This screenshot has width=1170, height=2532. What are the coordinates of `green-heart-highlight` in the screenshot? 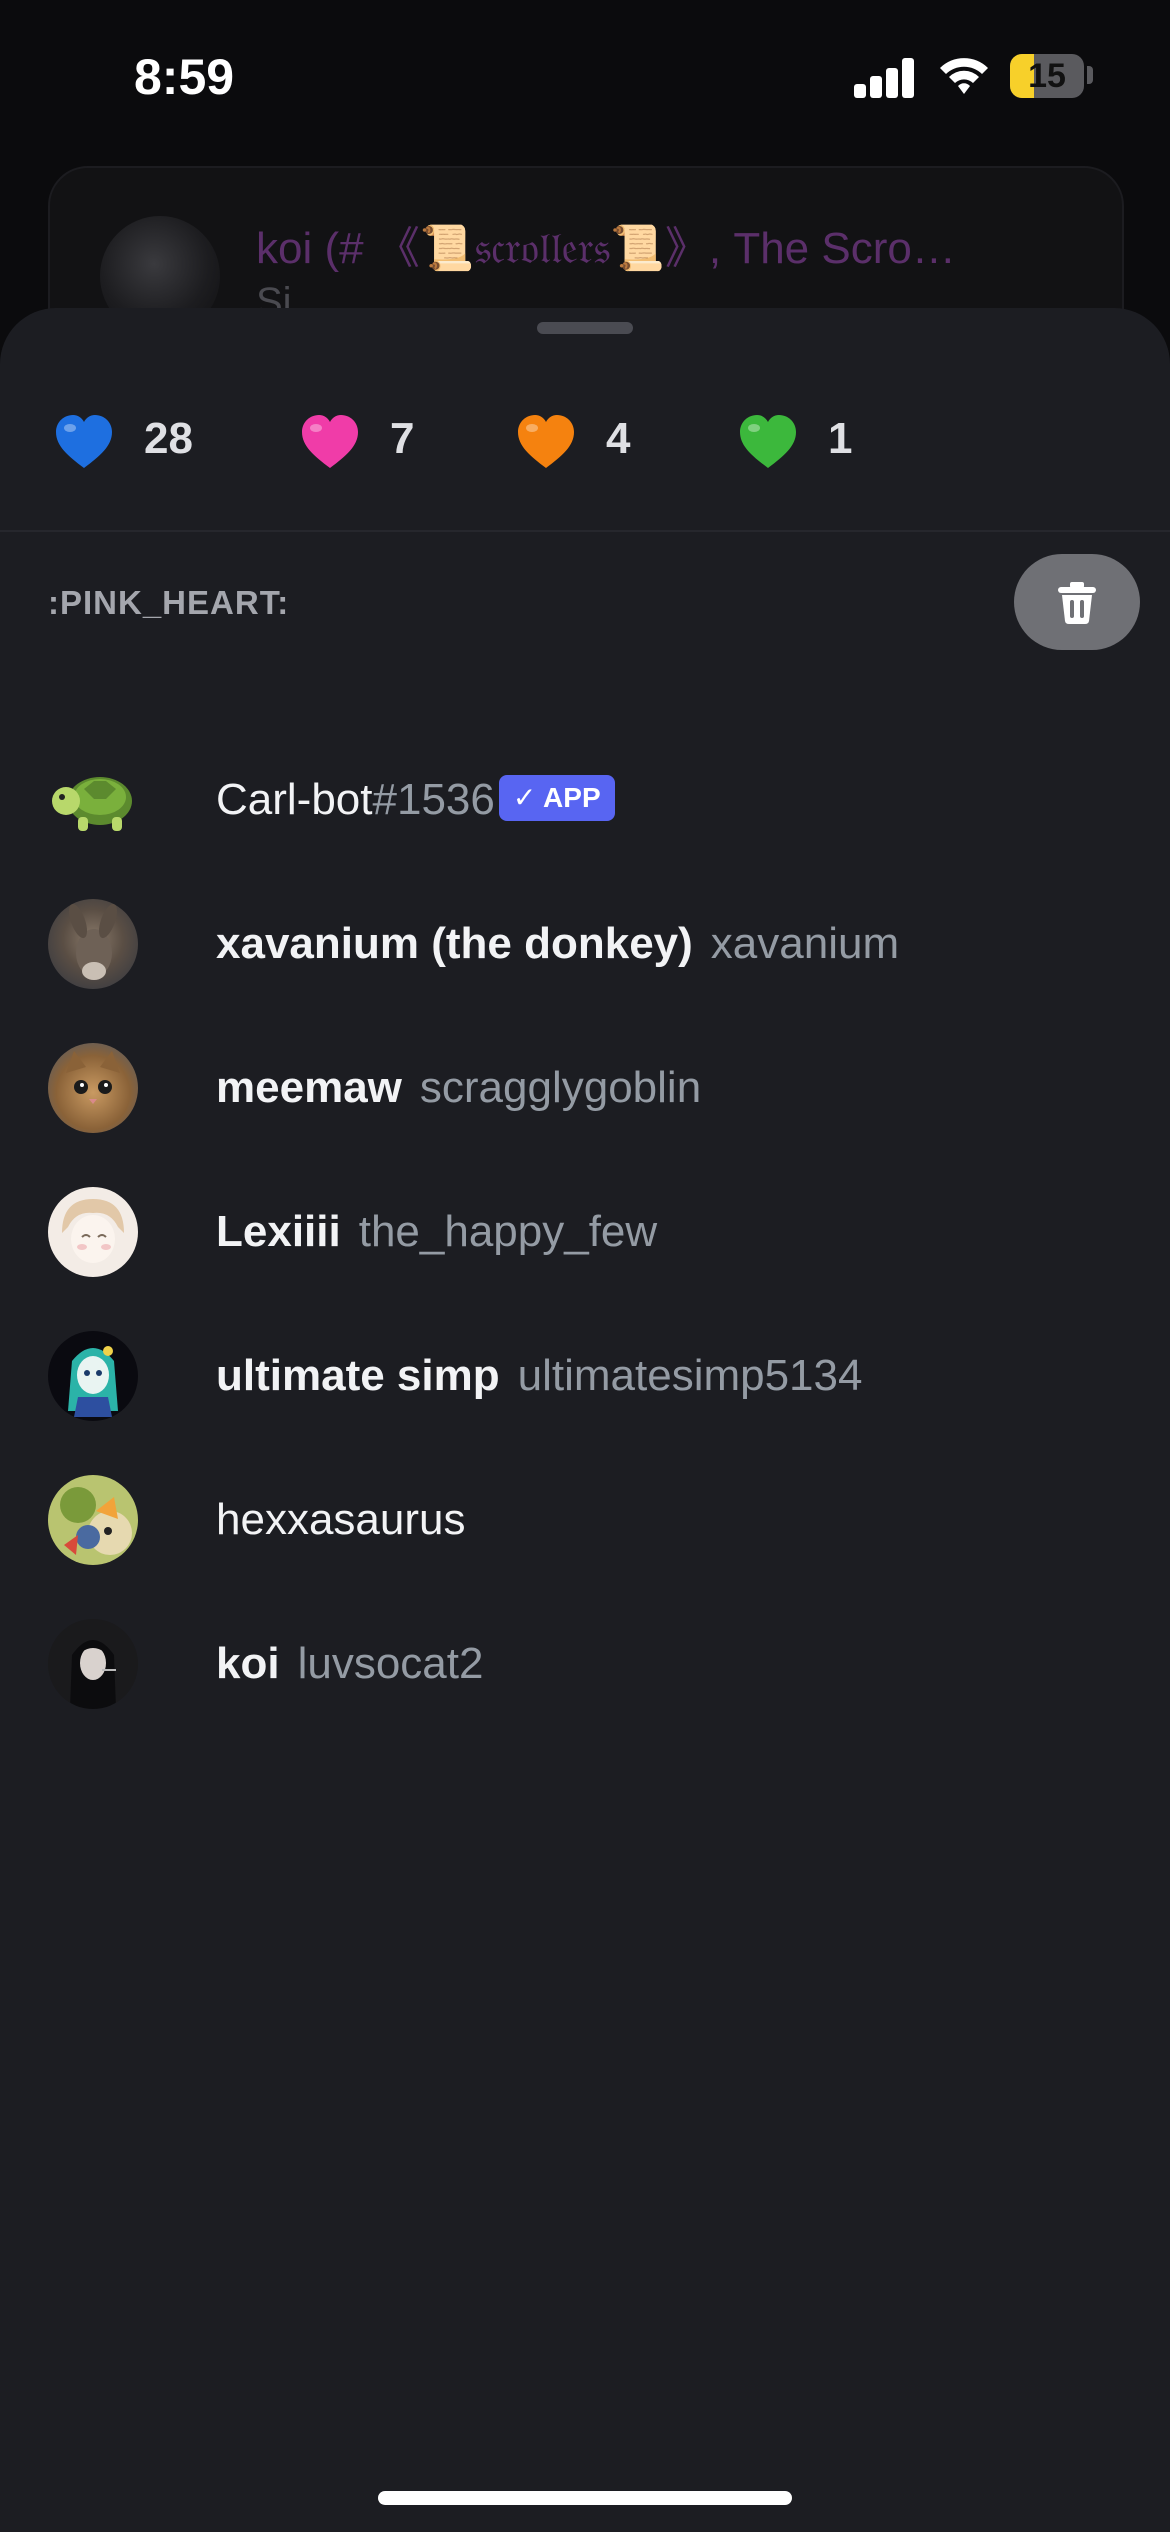 It's located at (754, 428).